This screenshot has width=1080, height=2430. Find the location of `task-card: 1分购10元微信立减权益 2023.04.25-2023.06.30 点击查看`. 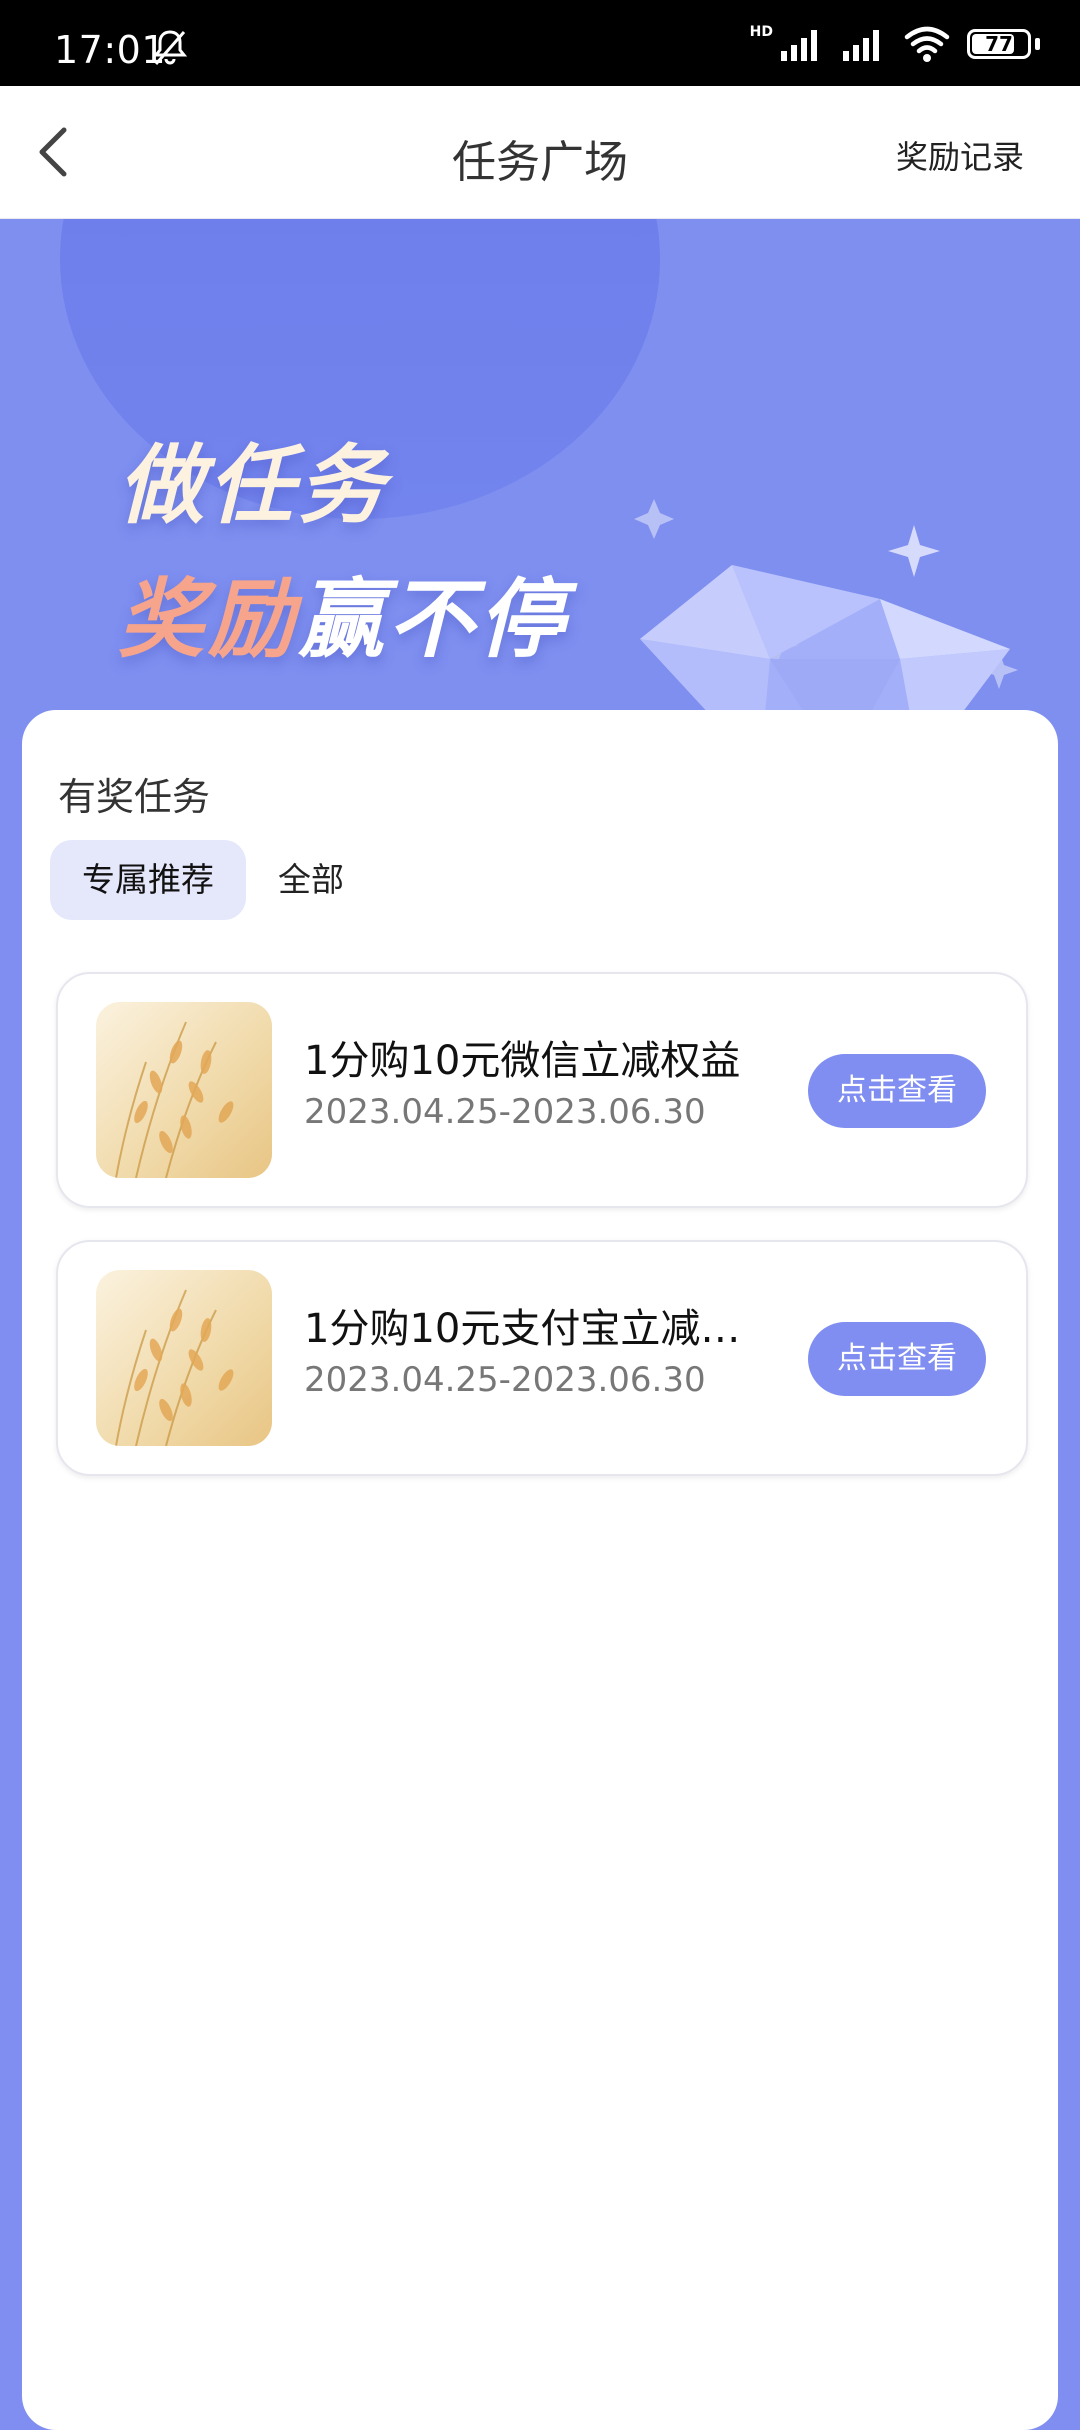

task-card: 1分购10元微信立减权益 2023.04.25-2023.06.30 点击查看 is located at coordinates (542, 1090).